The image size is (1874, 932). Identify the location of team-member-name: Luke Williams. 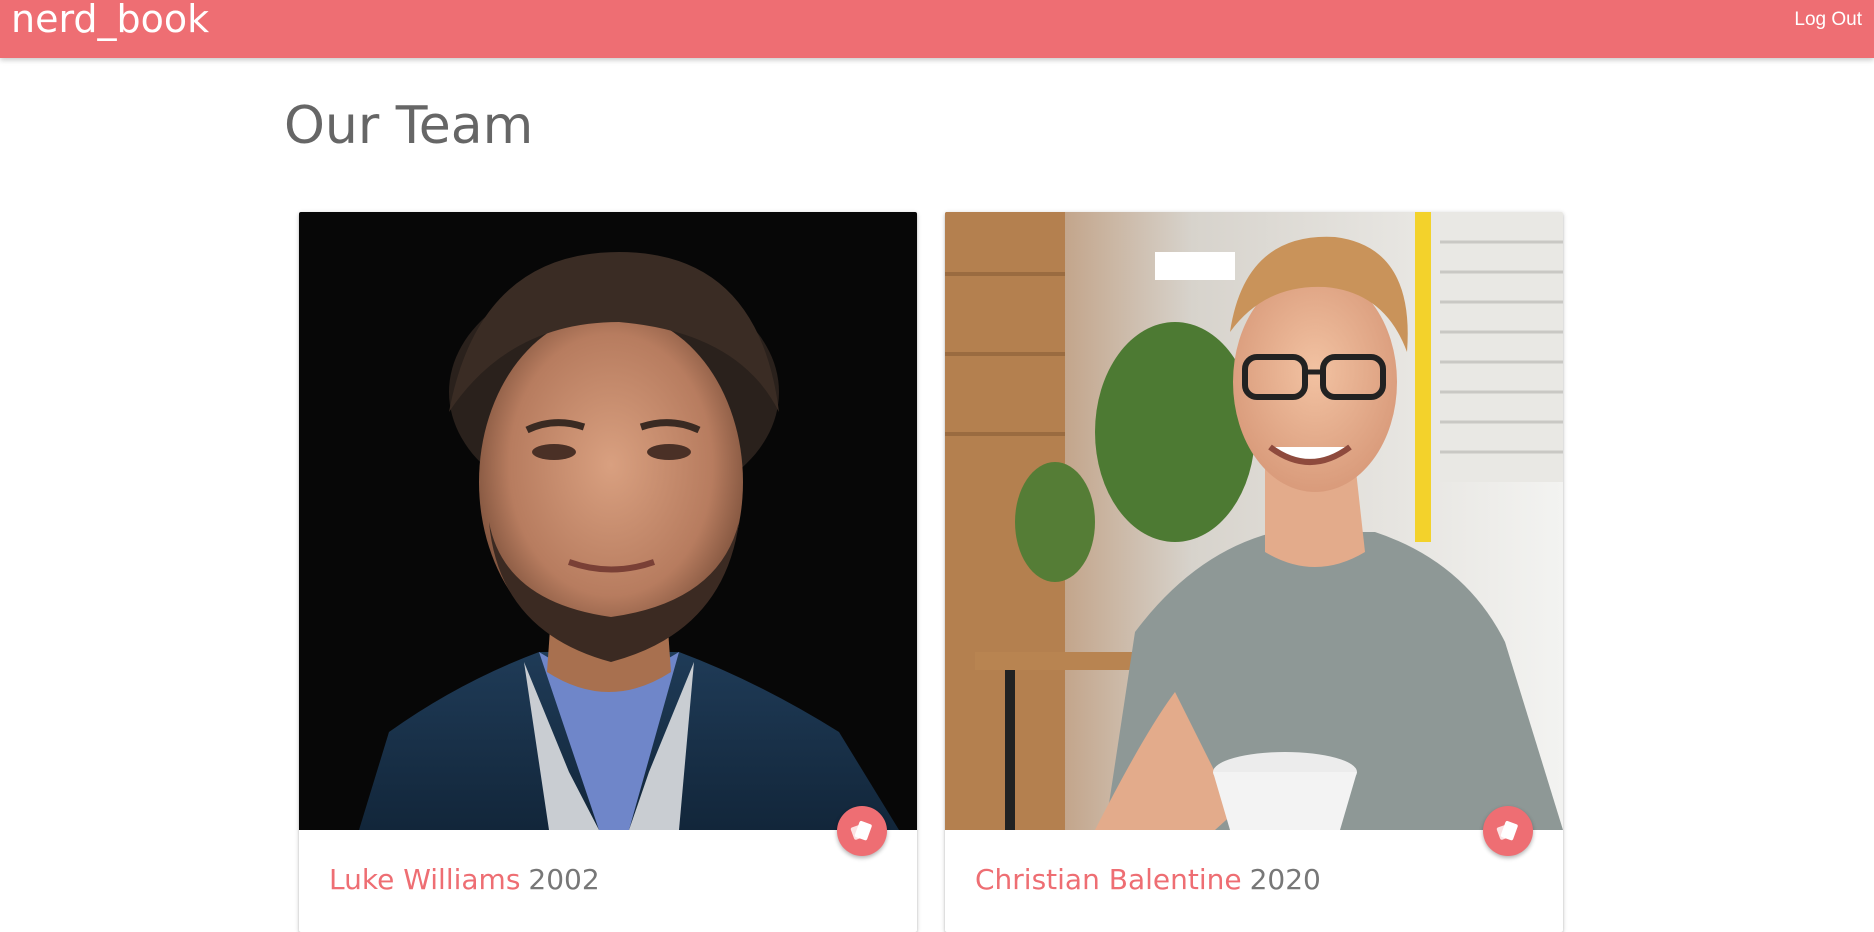
(424, 879).